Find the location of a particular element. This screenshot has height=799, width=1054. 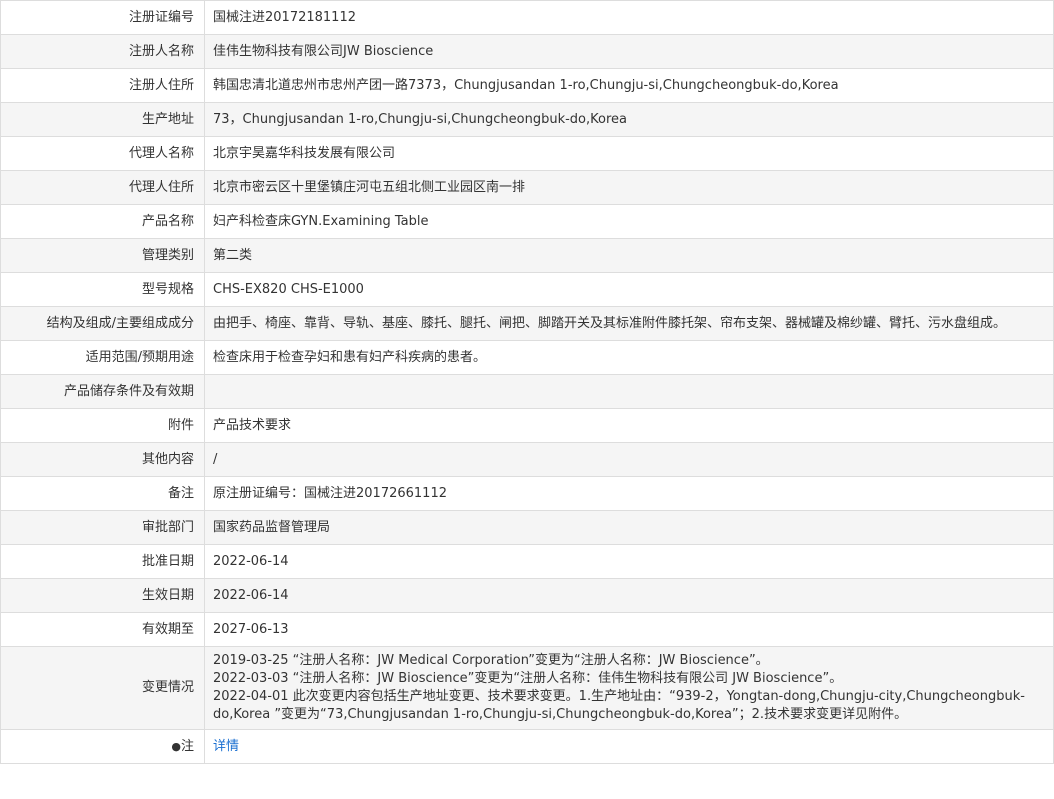

table-row: 代理人名称 北京宇昊嘉华科技发展有限公司 is located at coordinates (527, 153).